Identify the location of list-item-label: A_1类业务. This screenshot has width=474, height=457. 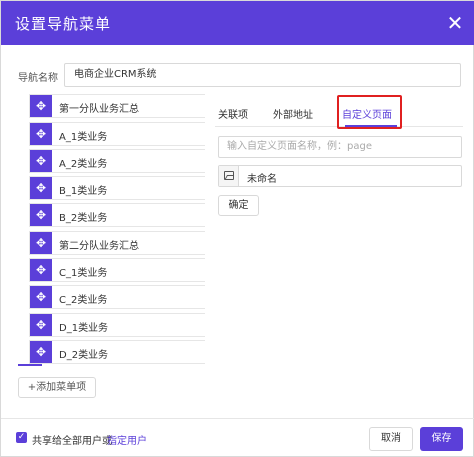
(83, 137).